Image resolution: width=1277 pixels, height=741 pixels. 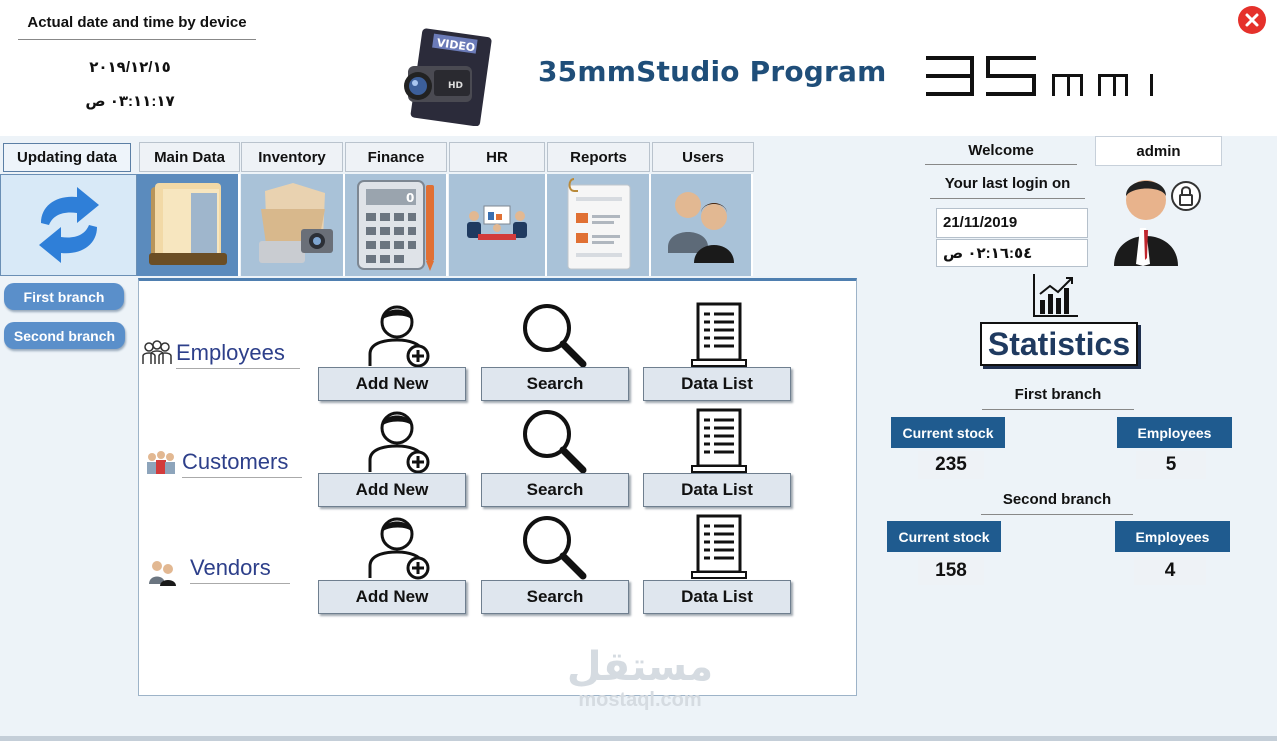 I want to click on vendors-search-button: Search, so click(x=555, y=597).